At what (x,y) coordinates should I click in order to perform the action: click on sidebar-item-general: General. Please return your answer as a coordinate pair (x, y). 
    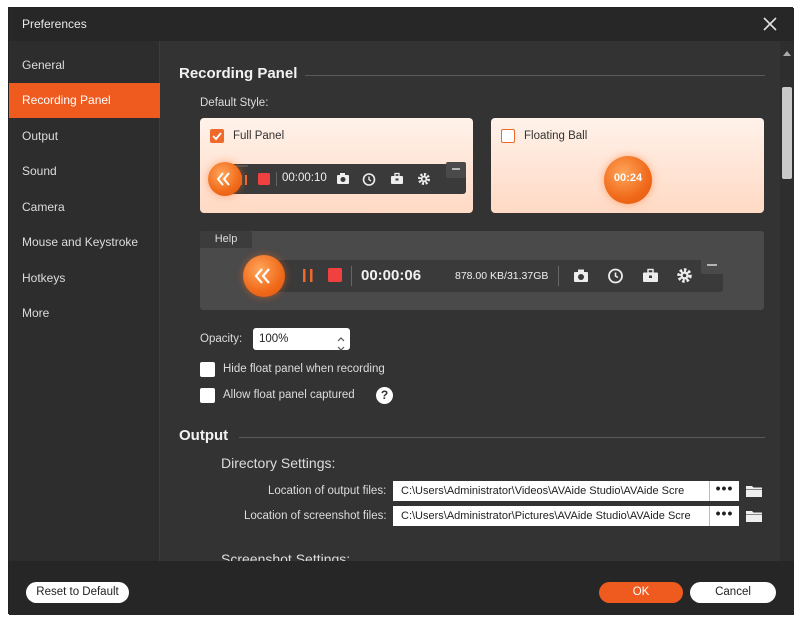
    Looking at the image, I should click on (84, 65).